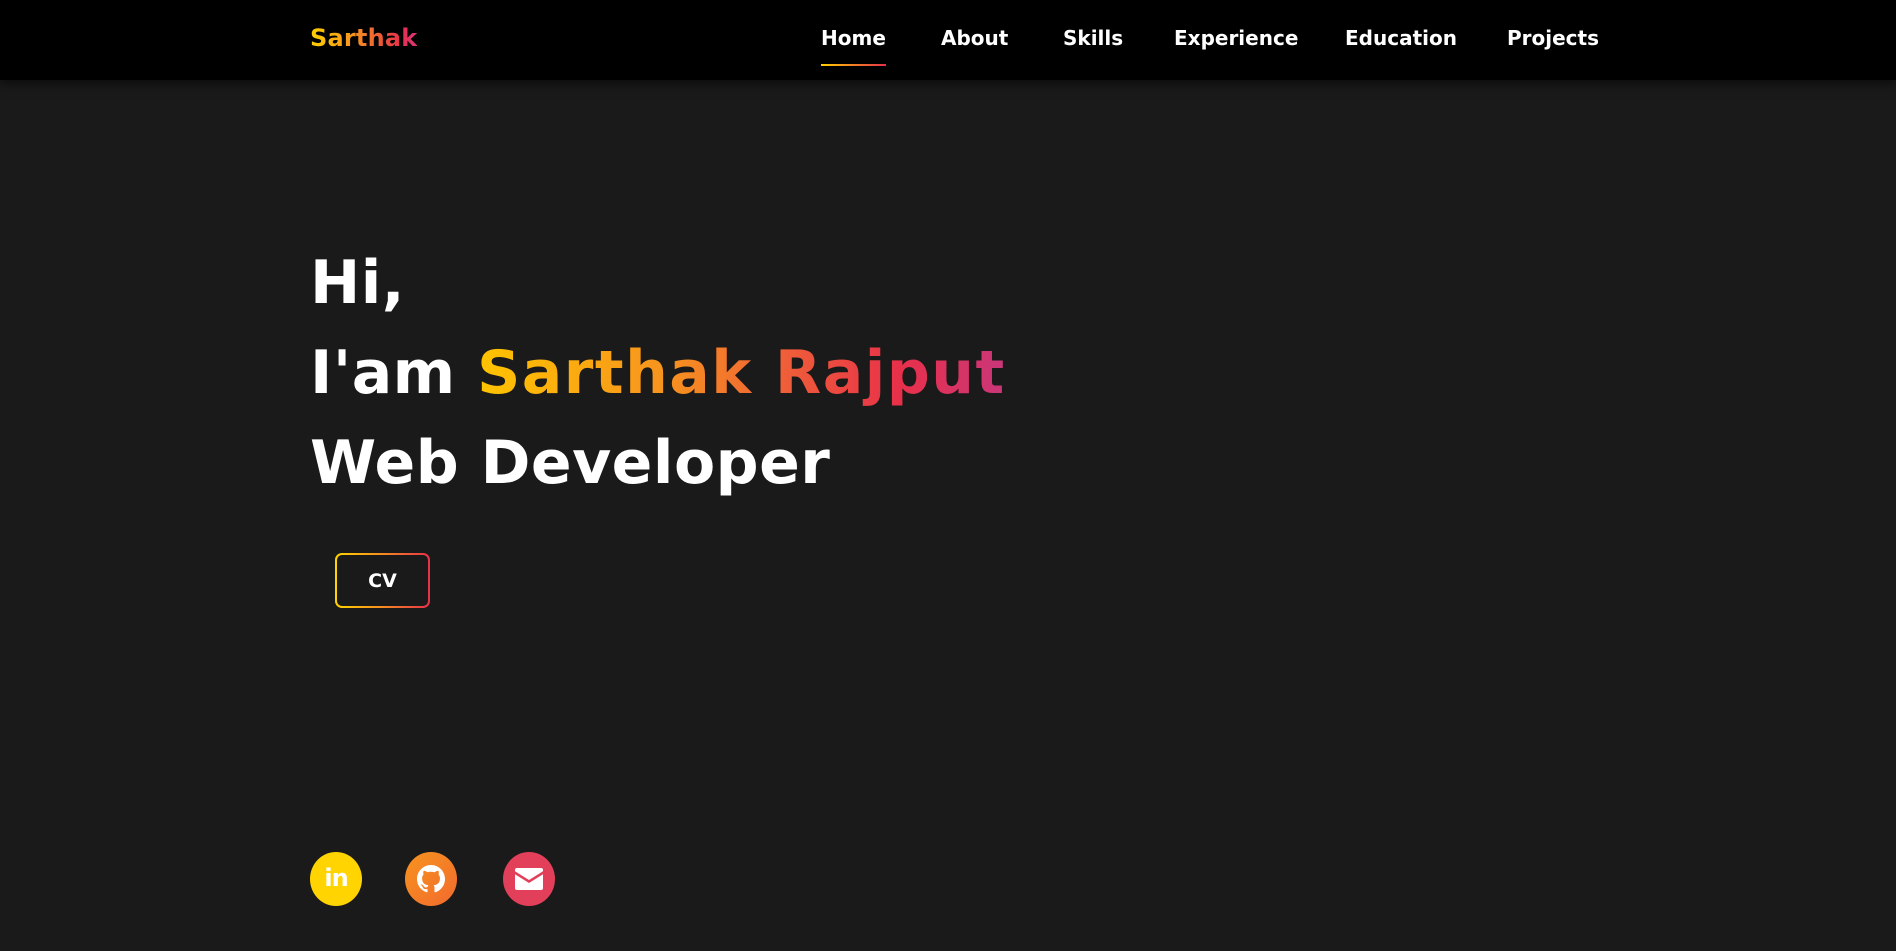 The width and height of the screenshot is (1896, 951). I want to click on hero-section: Hi, I'am Sarthak Rajput Web Developer, so click(658, 373).